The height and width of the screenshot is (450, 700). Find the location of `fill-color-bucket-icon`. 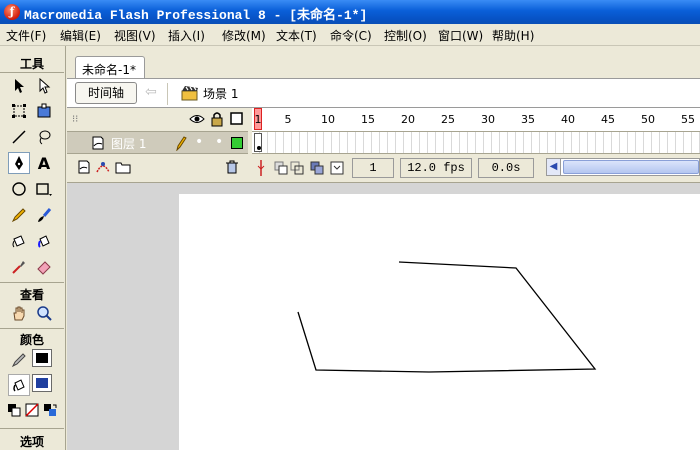

fill-color-bucket-icon is located at coordinates (19, 385).